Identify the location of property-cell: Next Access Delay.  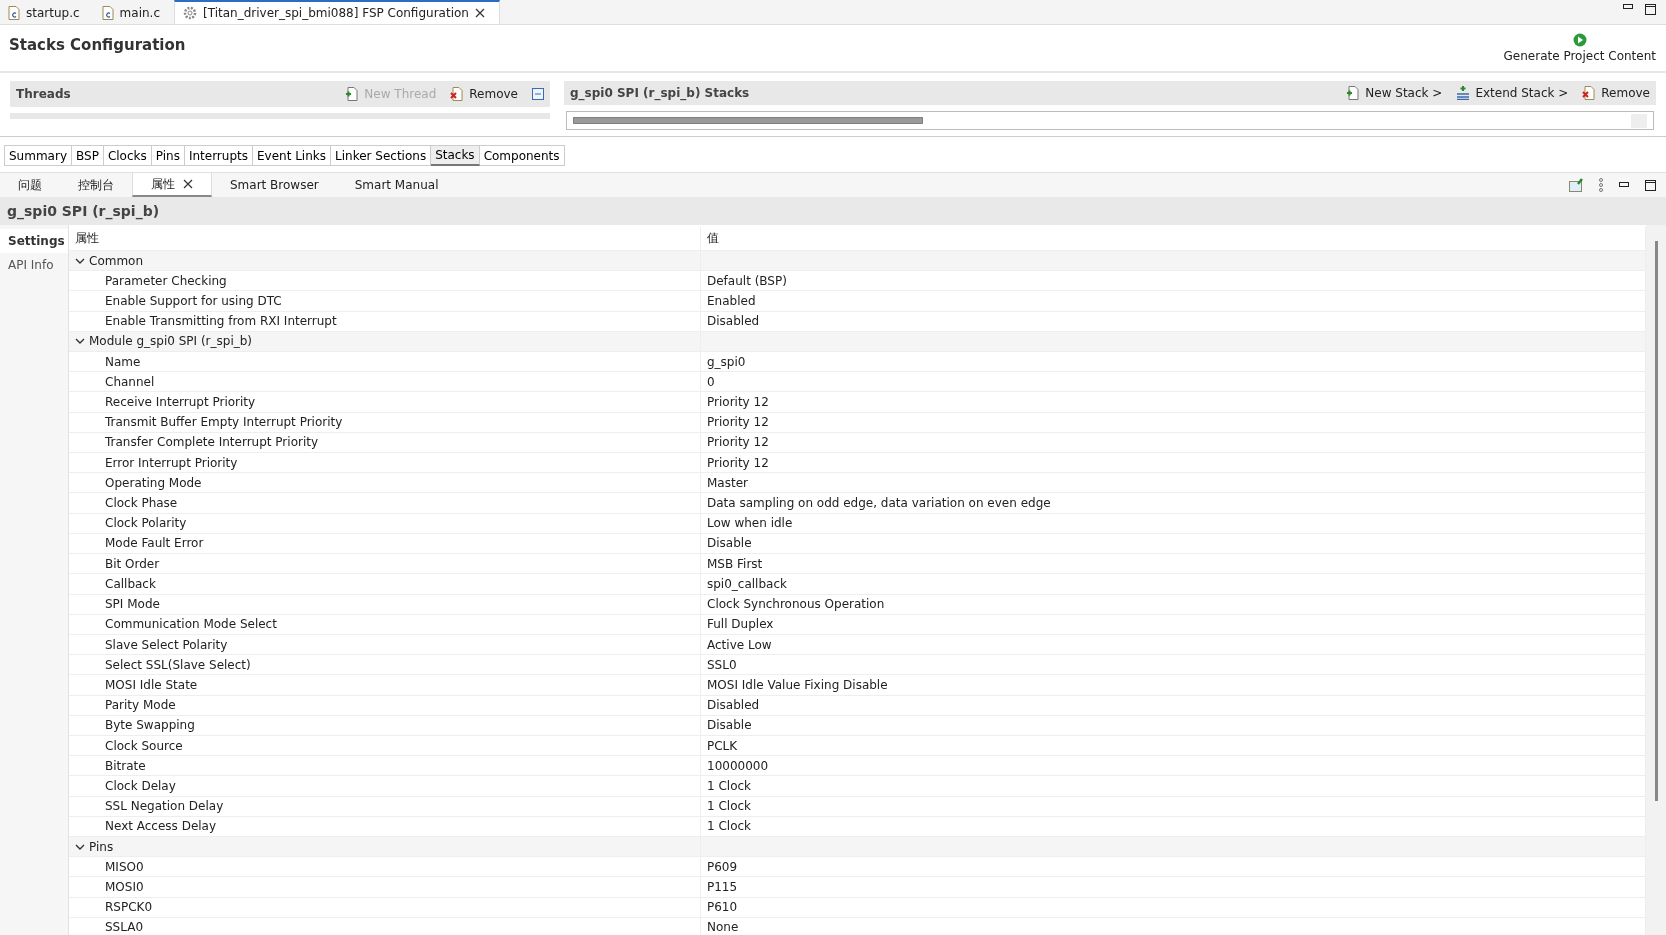
(385, 826).